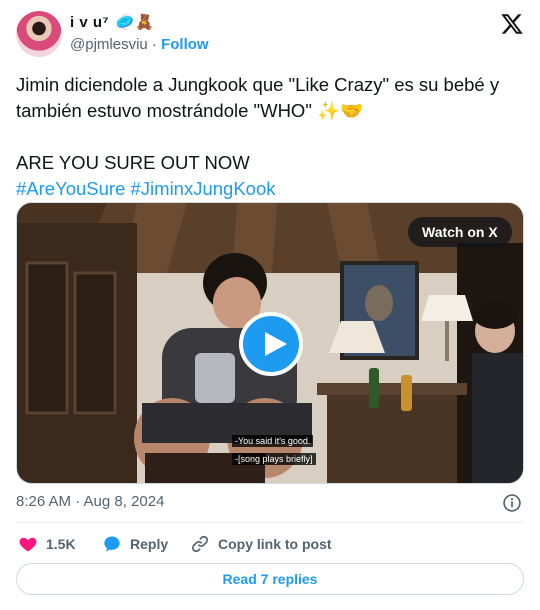 This screenshot has height=610, width=540. What do you see at coordinates (112, 544) in the screenshot?
I see `reply-bubble-icon` at bounding box center [112, 544].